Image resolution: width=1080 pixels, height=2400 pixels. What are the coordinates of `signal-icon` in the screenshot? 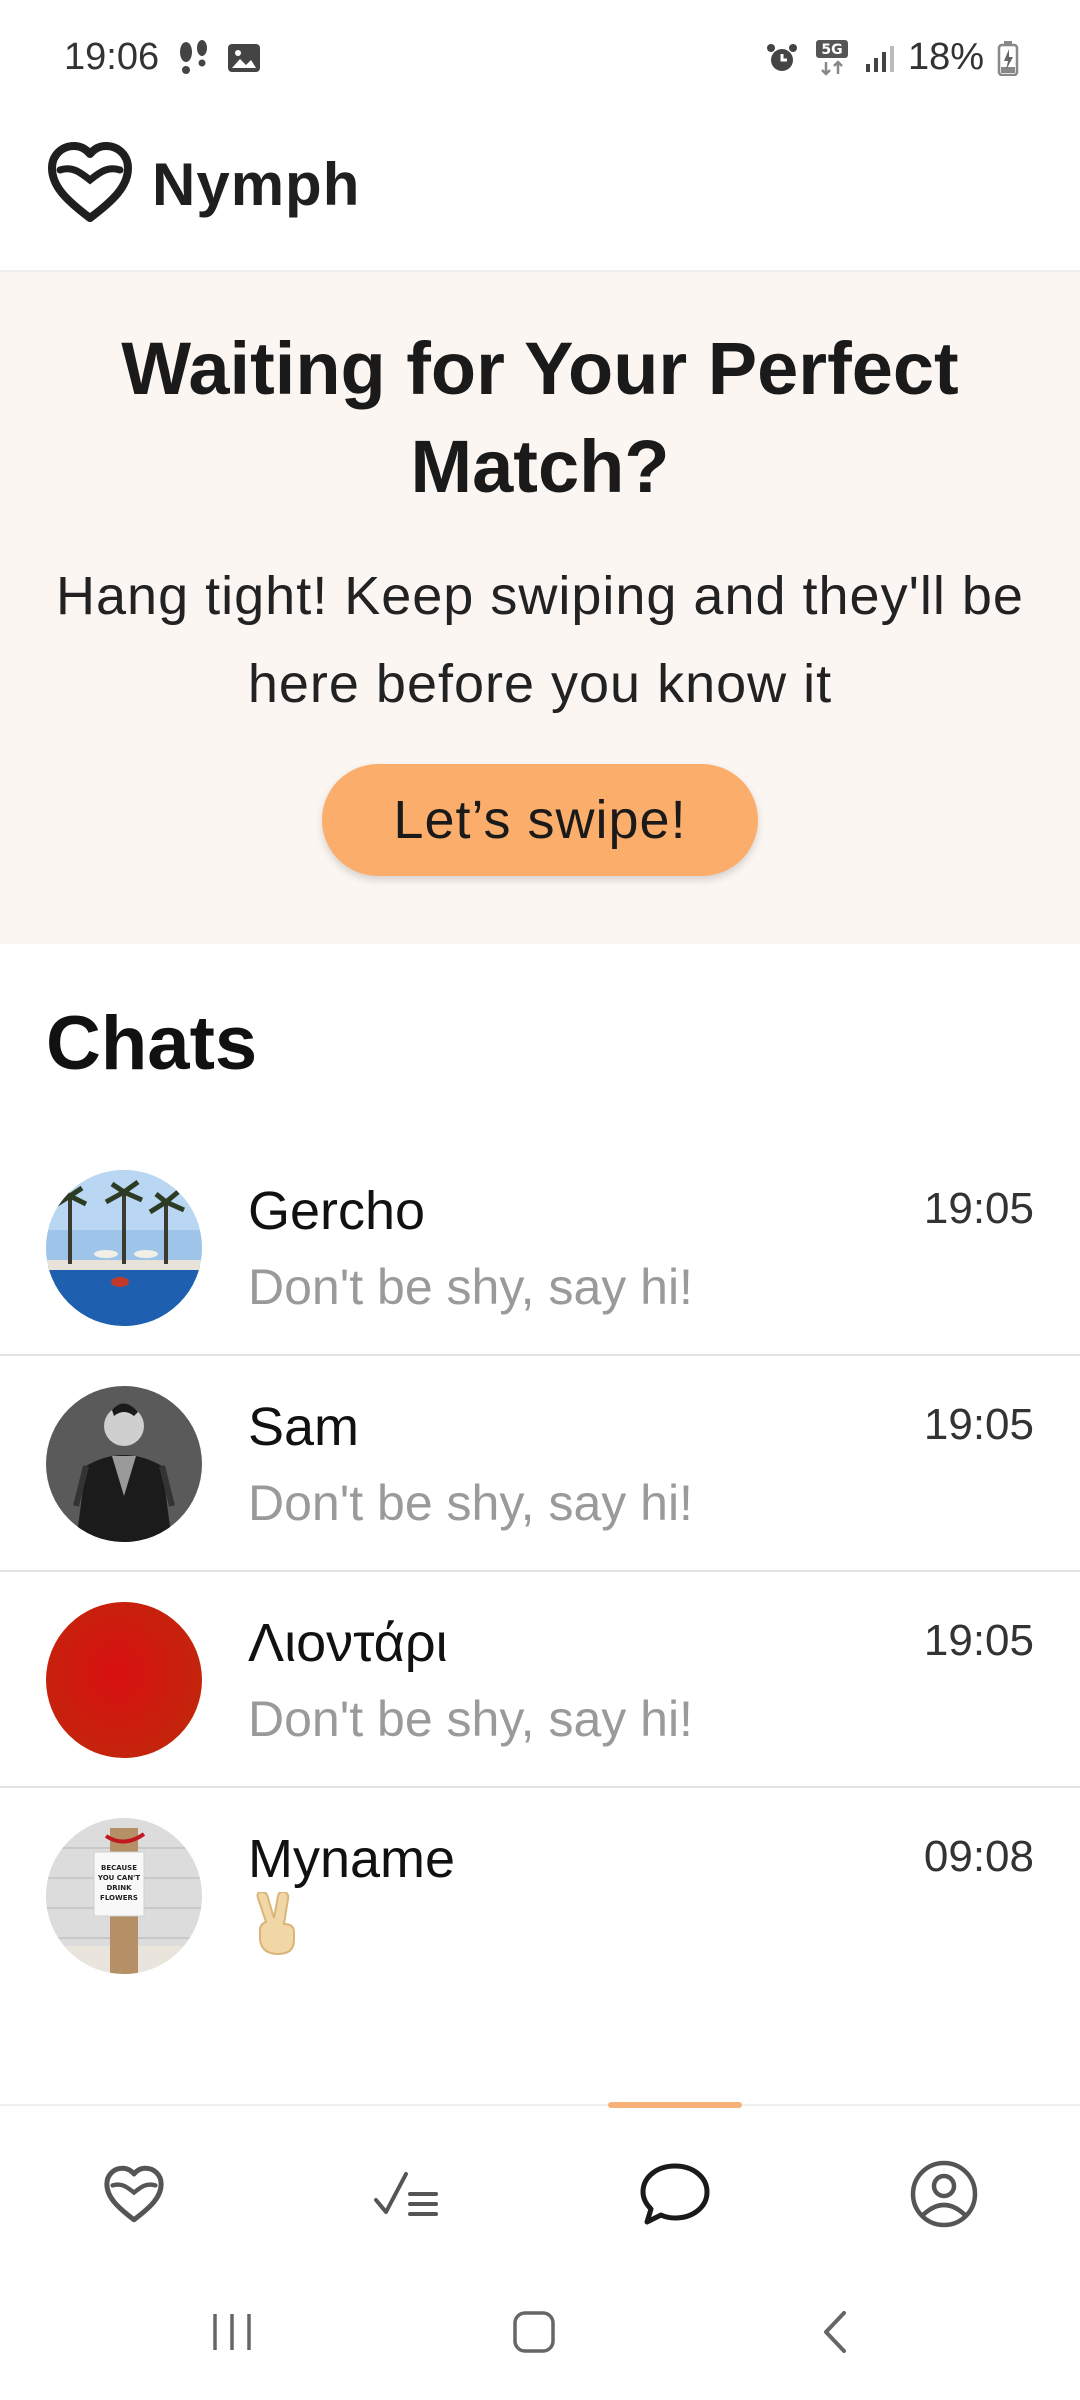 It's located at (879, 58).